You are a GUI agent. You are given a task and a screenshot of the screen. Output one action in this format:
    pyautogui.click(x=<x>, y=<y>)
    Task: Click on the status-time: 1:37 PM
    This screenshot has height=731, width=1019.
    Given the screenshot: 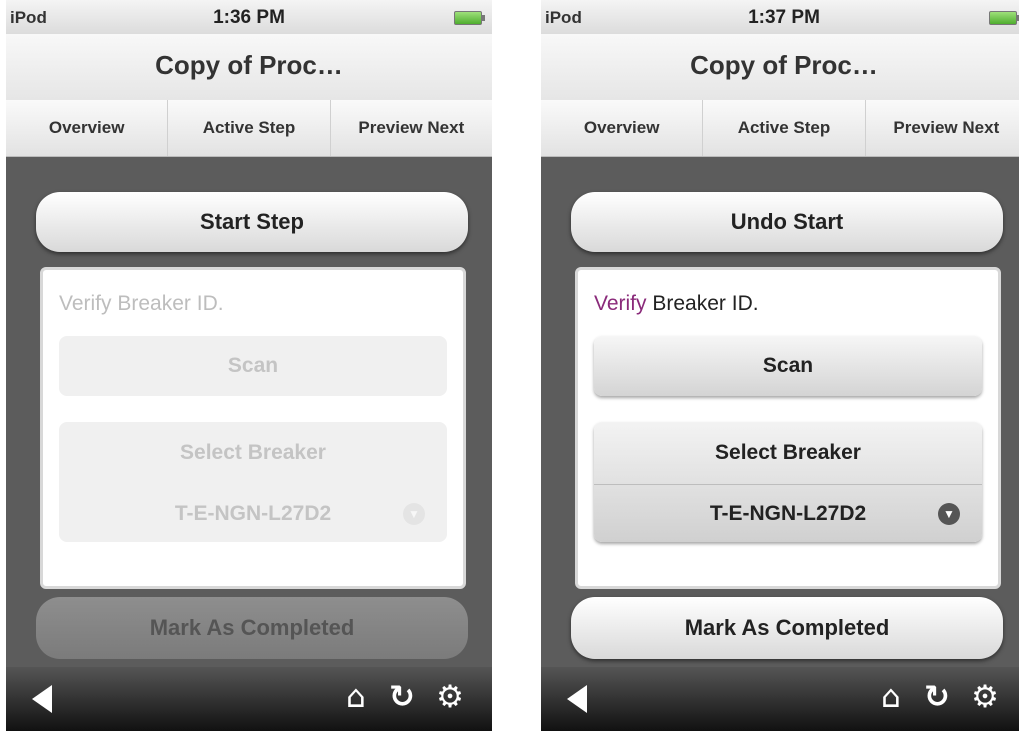 What is the action you would take?
    pyautogui.click(x=784, y=17)
    